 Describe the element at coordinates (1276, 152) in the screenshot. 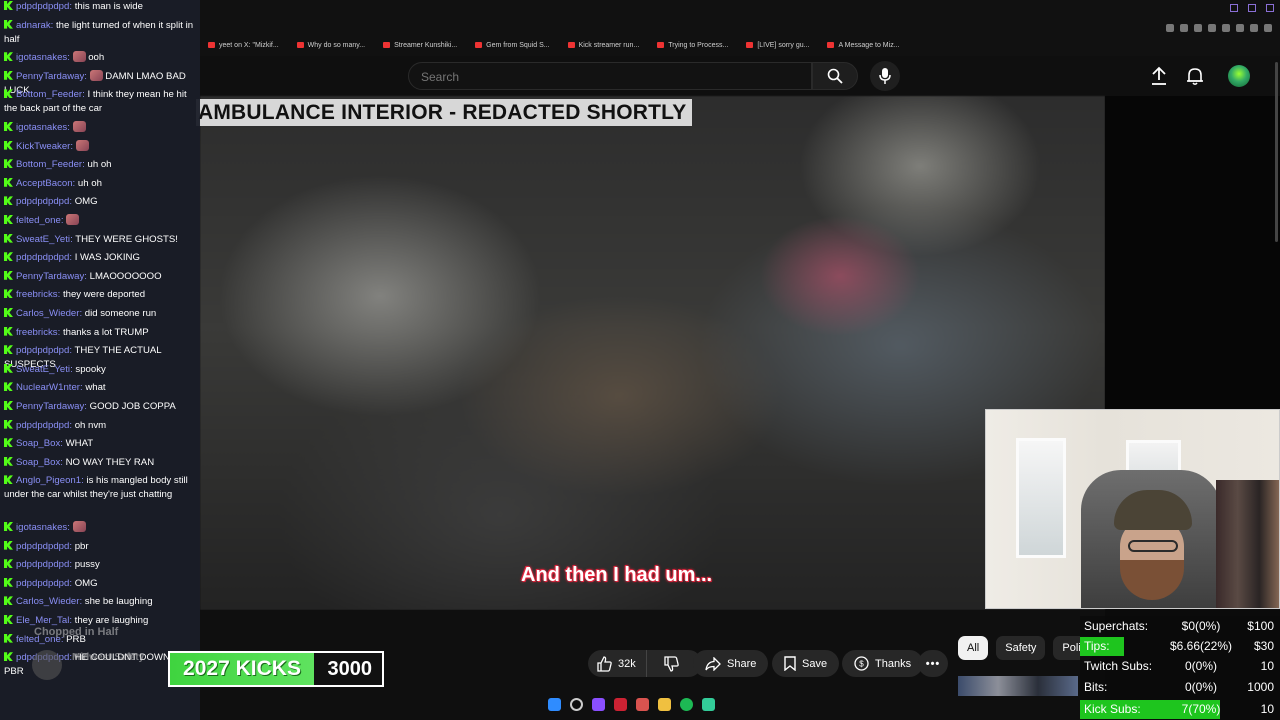

I see `page-scrollbar` at that location.